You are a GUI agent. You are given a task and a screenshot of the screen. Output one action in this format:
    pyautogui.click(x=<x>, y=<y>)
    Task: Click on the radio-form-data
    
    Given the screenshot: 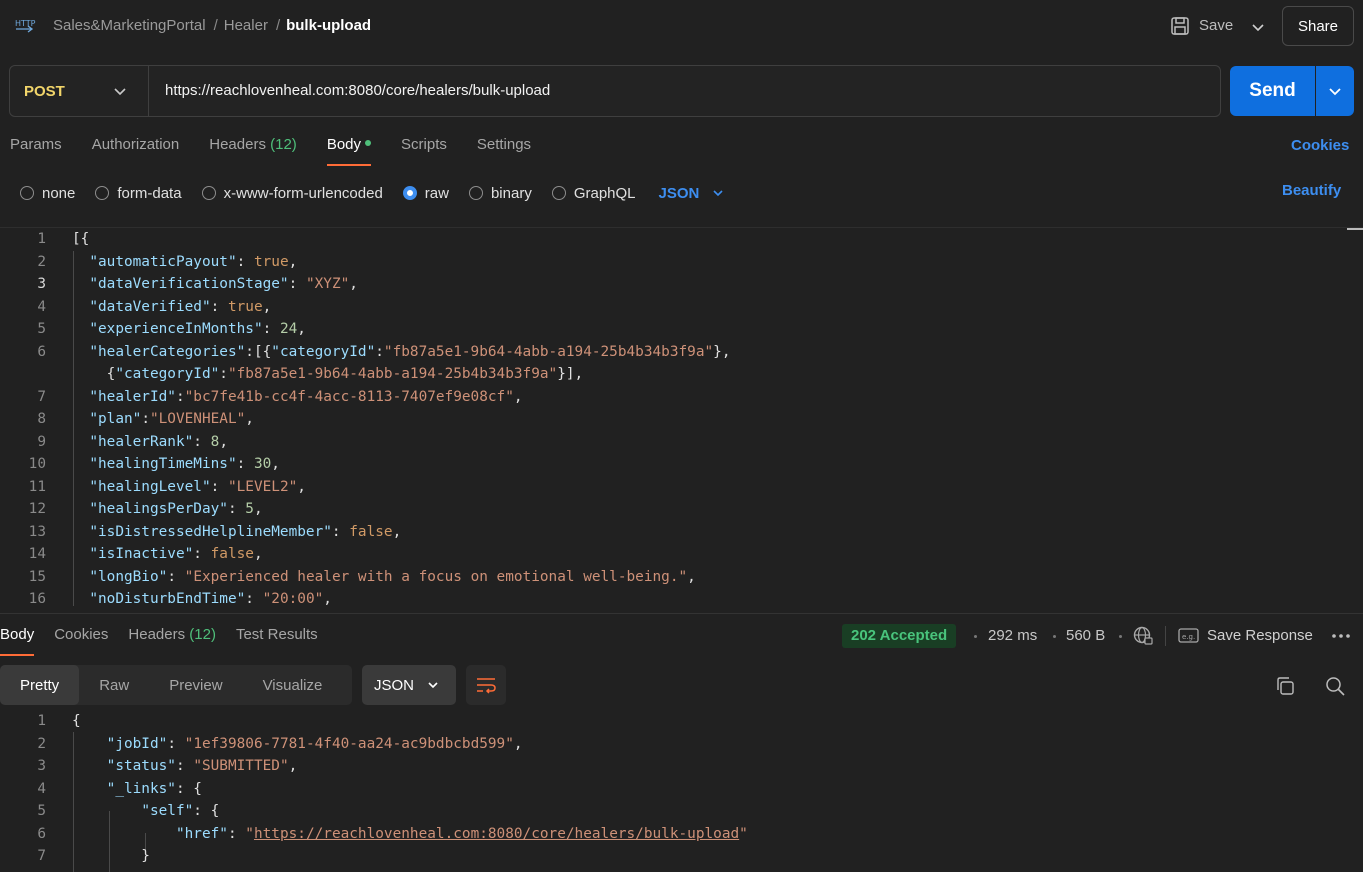 What is the action you would take?
    pyautogui.click(x=102, y=193)
    